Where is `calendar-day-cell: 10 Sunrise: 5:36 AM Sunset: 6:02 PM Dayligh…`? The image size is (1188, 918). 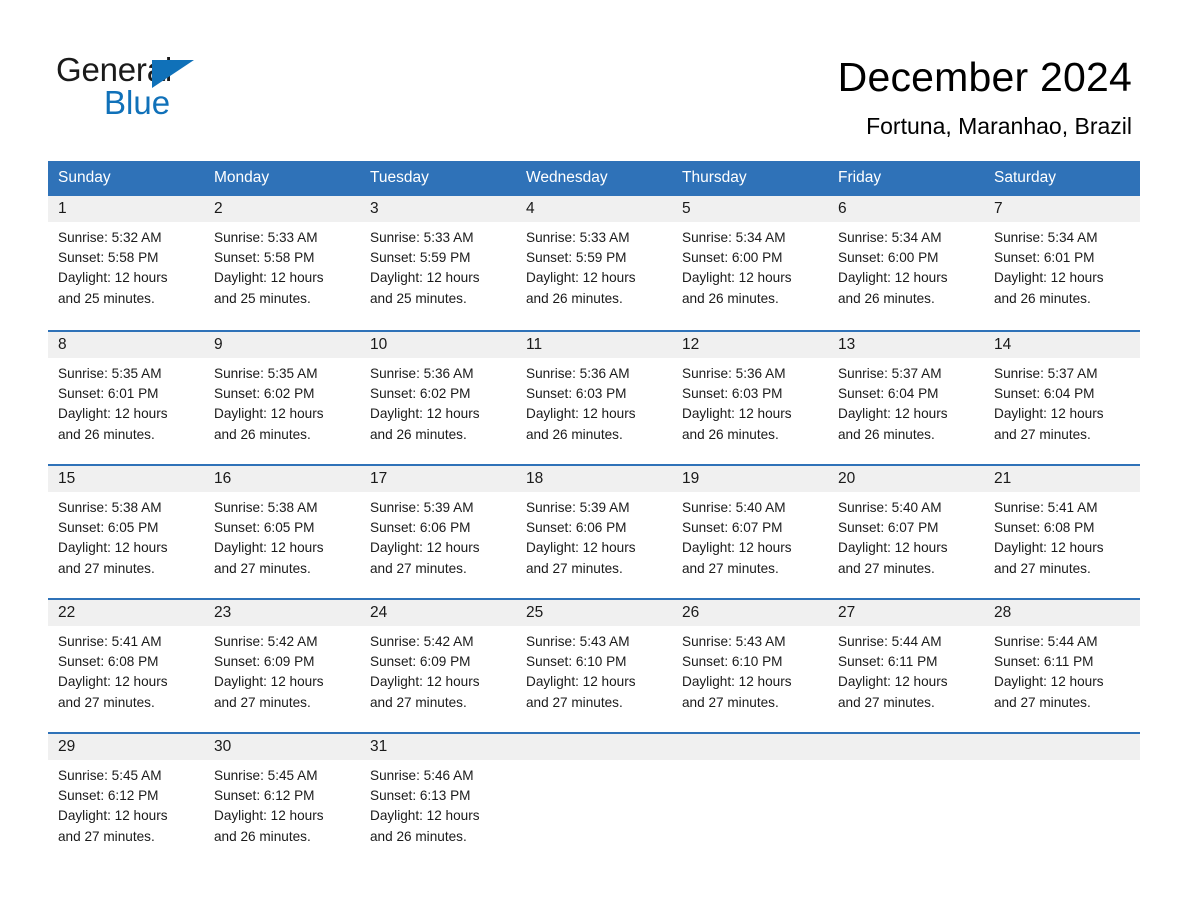
calendar-day-cell: 10 Sunrise: 5:36 AM Sunset: 6:02 PM Dayligh… is located at coordinates (438, 397).